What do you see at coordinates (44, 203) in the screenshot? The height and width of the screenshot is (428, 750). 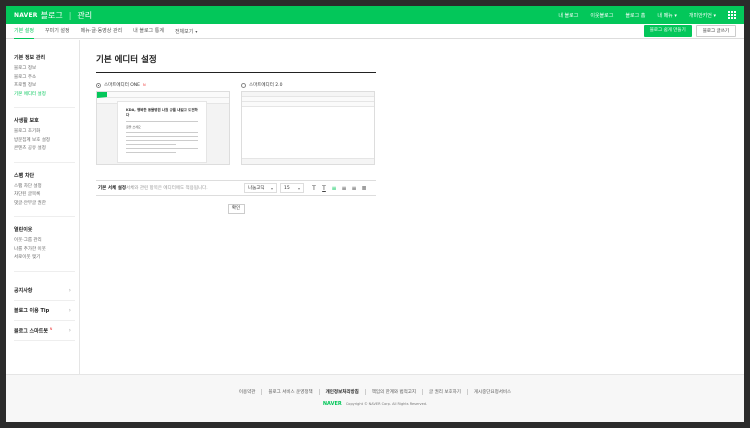 I see `sidebar-item-comment-permissions: 댓글·안부글 권한` at bounding box center [44, 203].